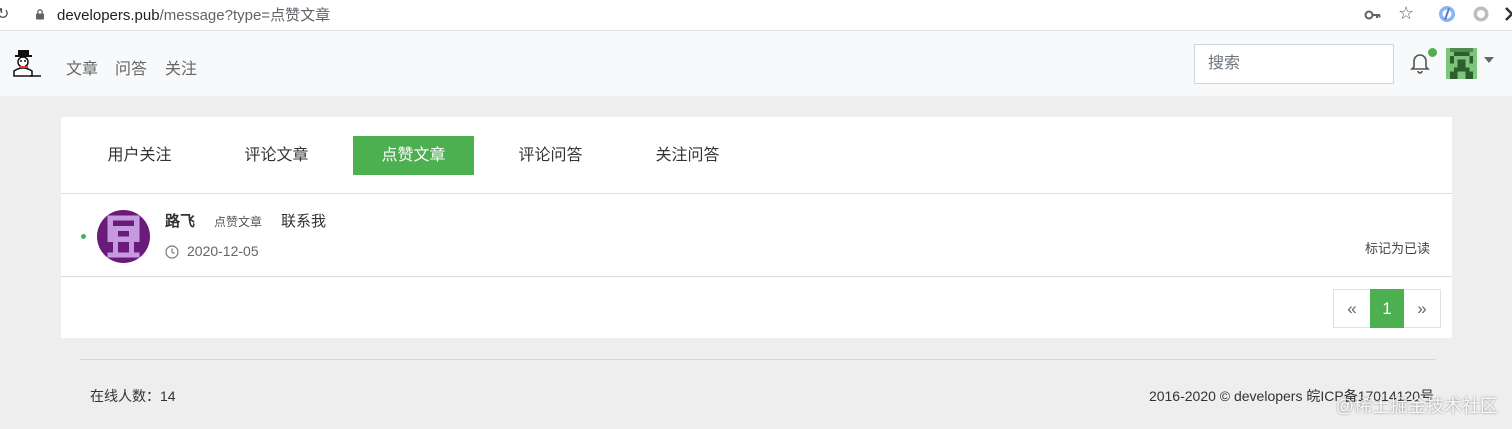 The width and height of the screenshot is (1512, 429). I want to click on tab-user-follow: 用户关注, so click(139, 155).